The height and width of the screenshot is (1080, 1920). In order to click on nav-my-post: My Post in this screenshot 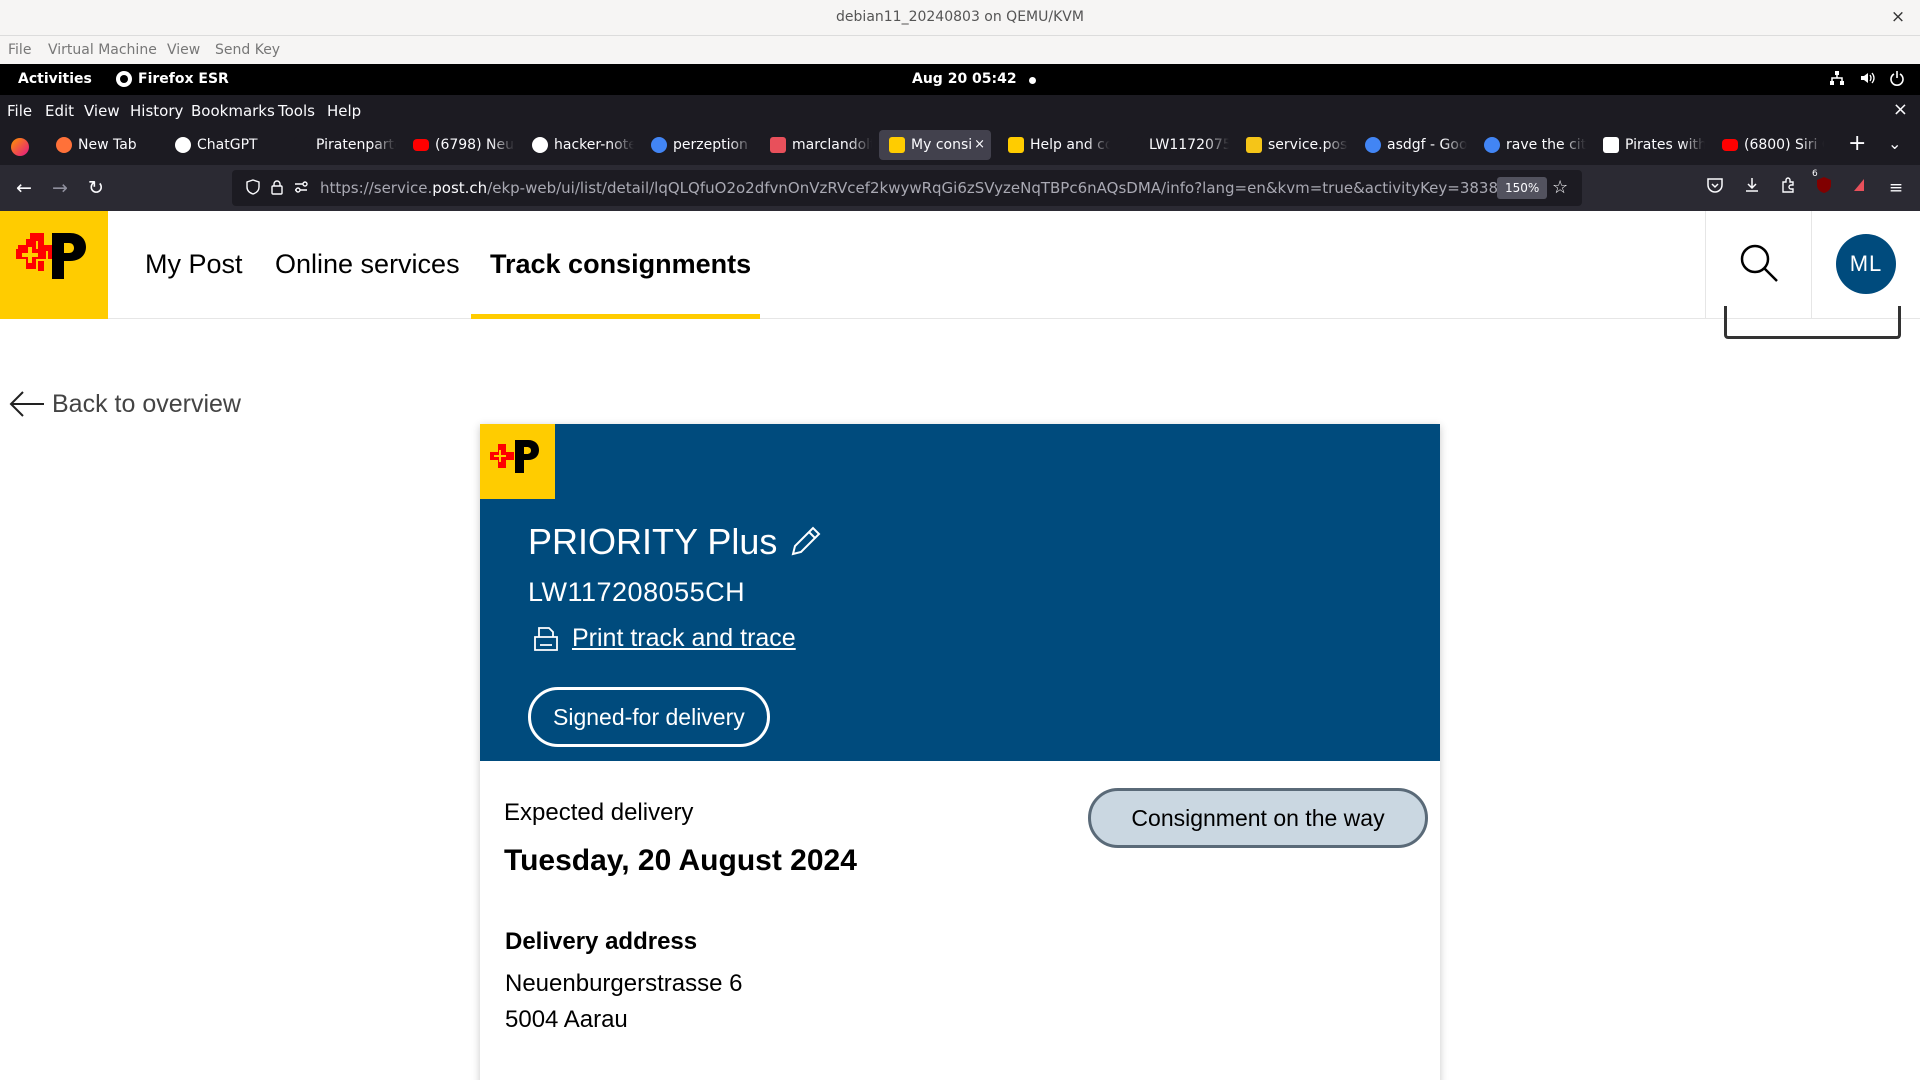, I will do `click(194, 264)`.